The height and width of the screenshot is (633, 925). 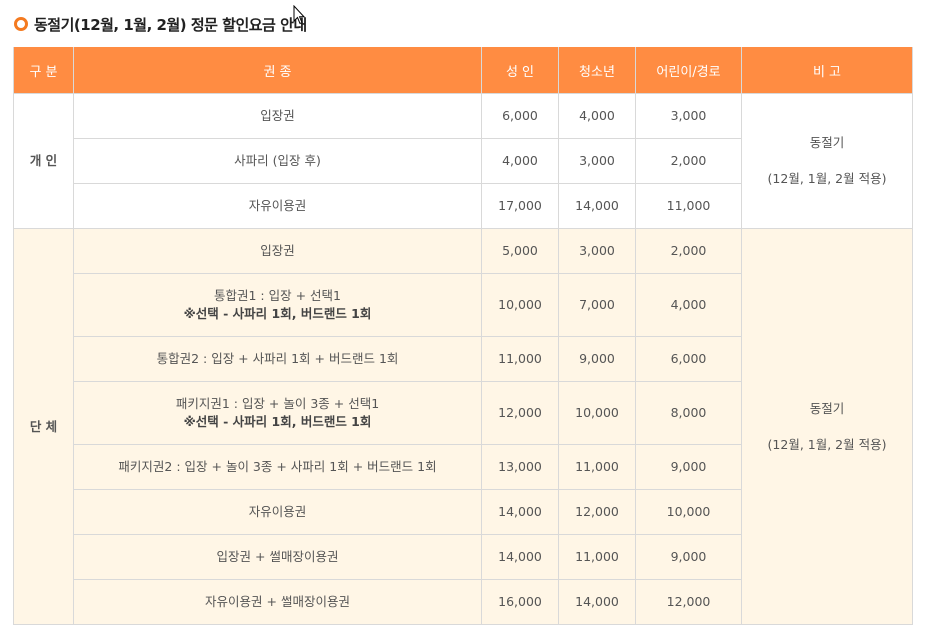 What do you see at coordinates (520, 413) in the screenshot?
I see `price-adult: 12,000` at bounding box center [520, 413].